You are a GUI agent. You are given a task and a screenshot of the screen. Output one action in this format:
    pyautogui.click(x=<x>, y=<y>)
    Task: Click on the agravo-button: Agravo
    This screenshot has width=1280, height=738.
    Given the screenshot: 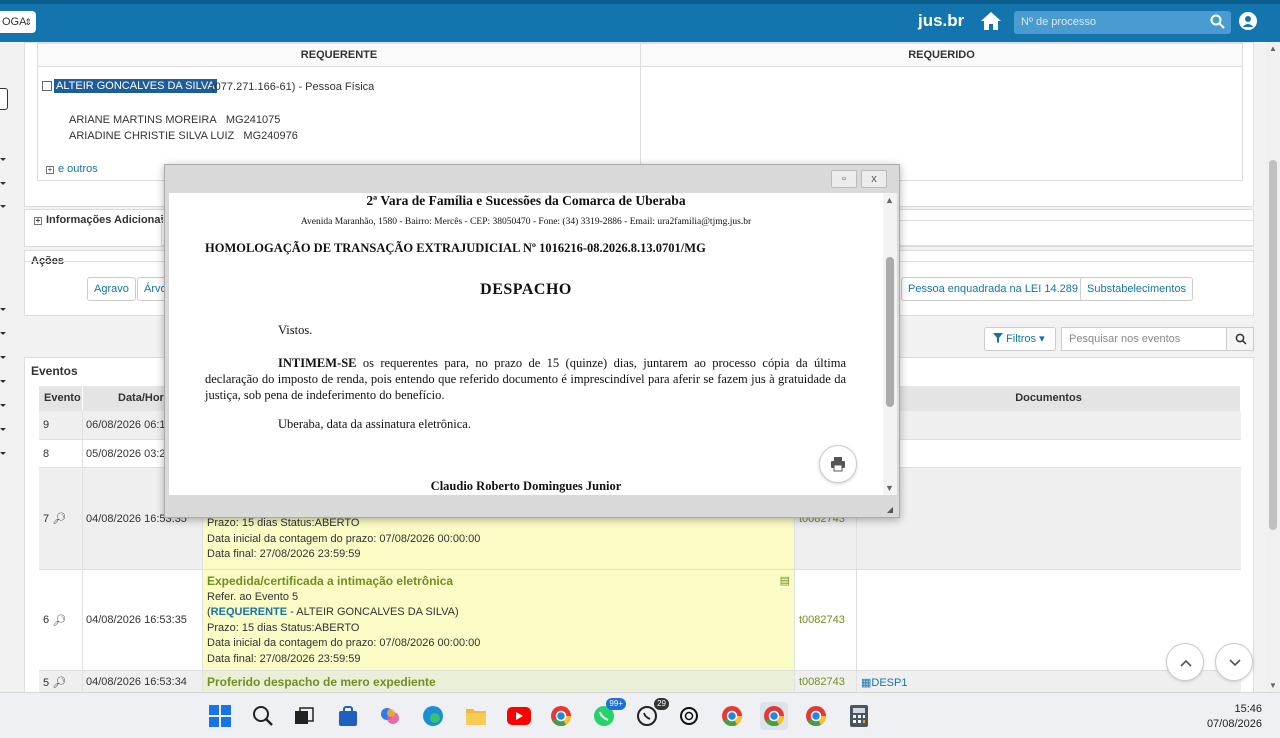 What is the action you would take?
    pyautogui.click(x=111, y=289)
    